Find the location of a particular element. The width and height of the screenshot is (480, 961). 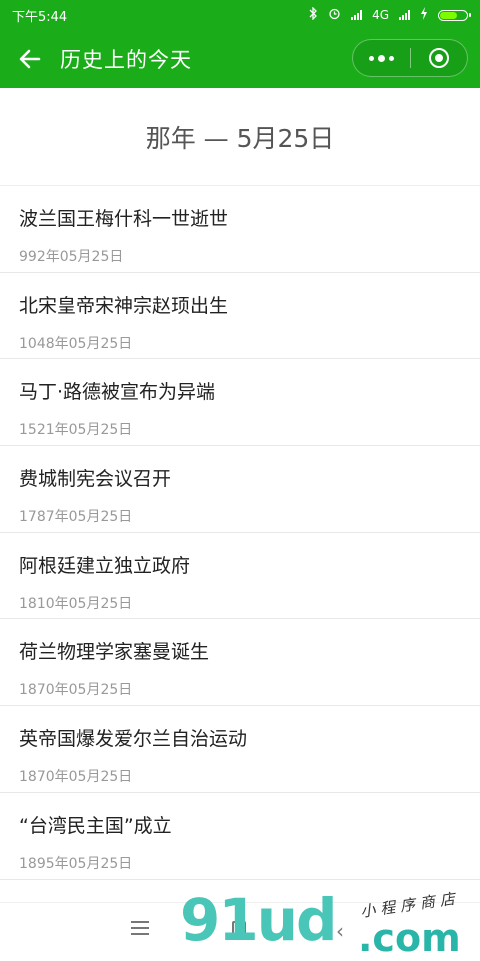

event-title: 费城制宪会议召开 is located at coordinates (95, 479).